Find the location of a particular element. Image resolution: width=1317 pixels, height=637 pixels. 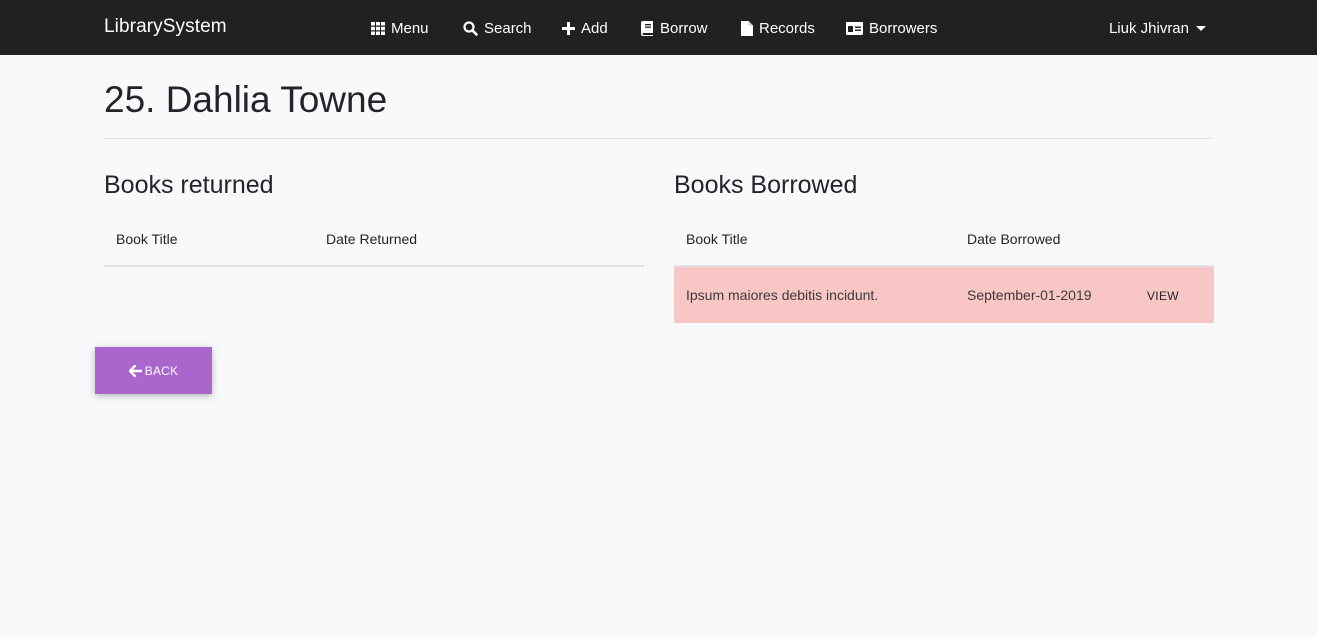

nav-item-label: Borrowers is located at coordinates (903, 28).